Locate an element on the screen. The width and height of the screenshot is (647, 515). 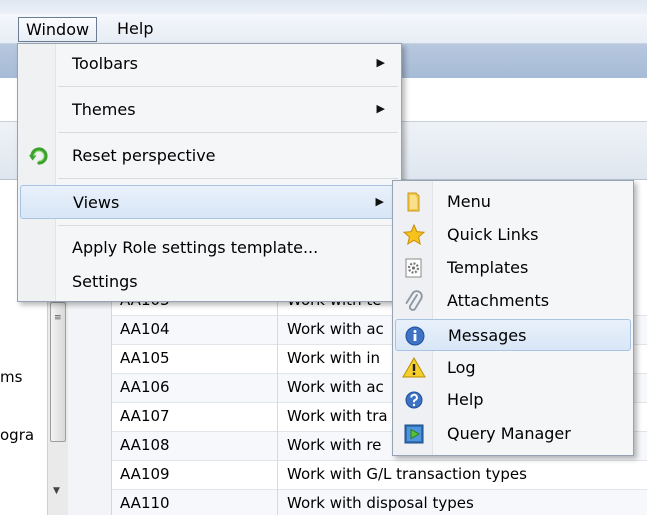
menu-window: Window is located at coordinates (58, 29).